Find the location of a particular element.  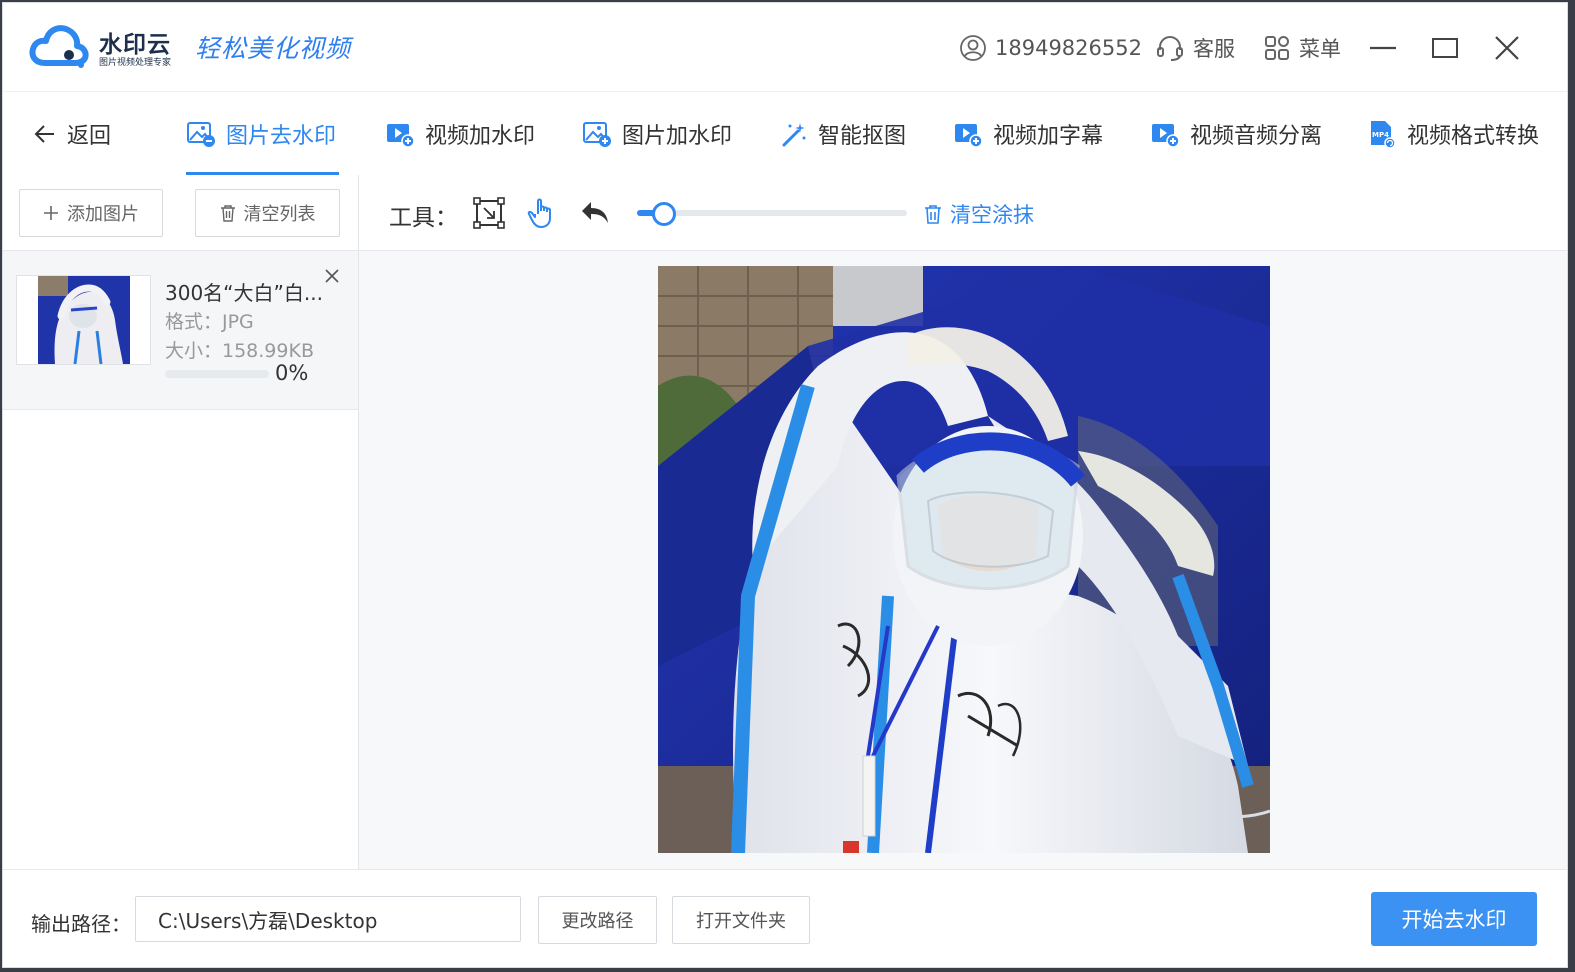

rect-select-icon is located at coordinates (489, 213).